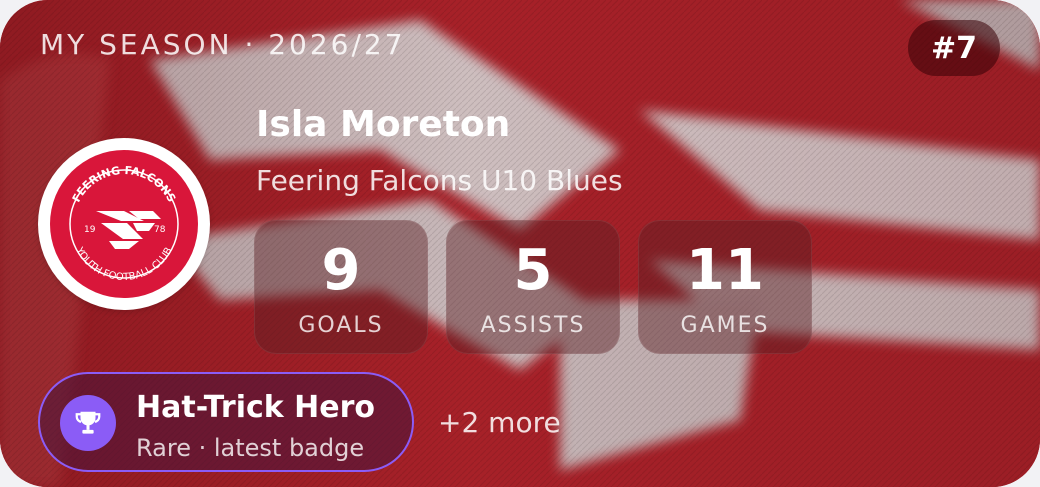  Describe the element at coordinates (341, 270) in the screenshot. I see `stat-goals-value: 9` at that location.